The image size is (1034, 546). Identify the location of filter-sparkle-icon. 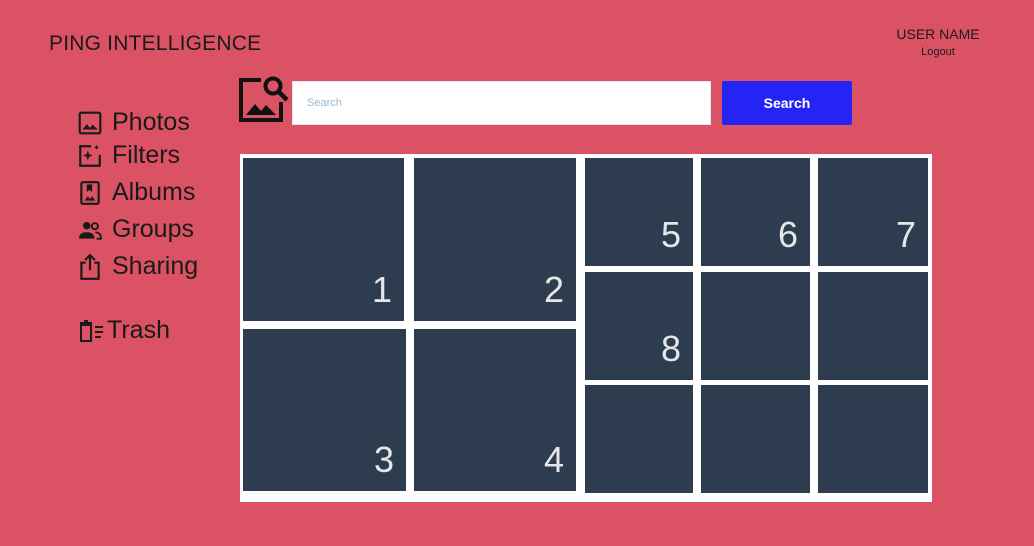
(91, 156).